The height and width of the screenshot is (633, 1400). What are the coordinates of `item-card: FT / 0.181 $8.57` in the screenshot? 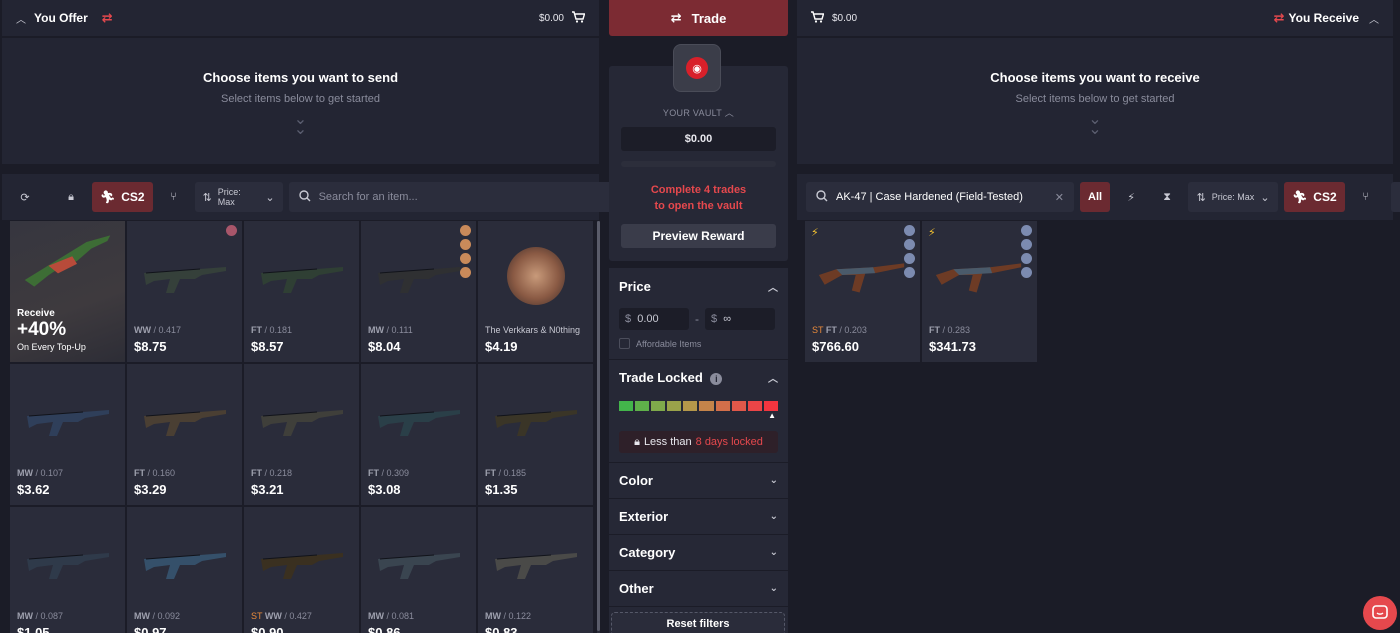 It's located at (301, 291).